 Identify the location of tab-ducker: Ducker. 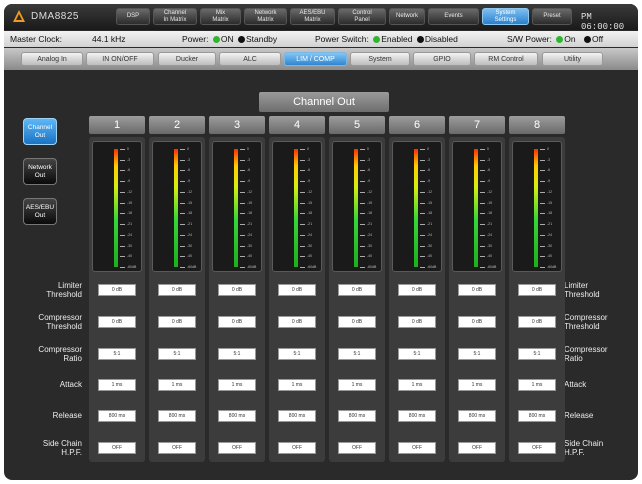
(187, 59).